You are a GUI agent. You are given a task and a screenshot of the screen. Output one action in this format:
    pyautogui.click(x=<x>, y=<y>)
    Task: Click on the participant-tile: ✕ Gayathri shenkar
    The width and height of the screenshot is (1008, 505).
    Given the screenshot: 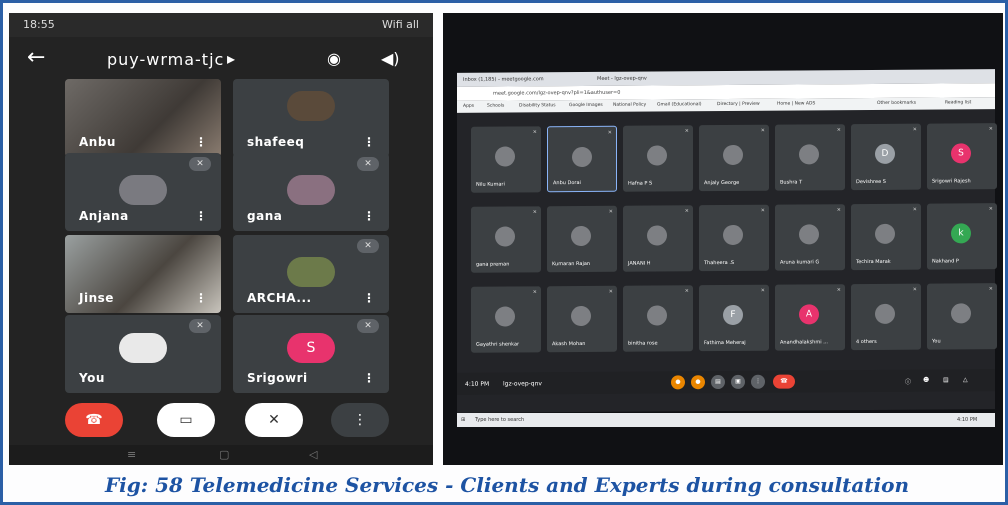 What is the action you would take?
    pyautogui.click(x=506, y=319)
    